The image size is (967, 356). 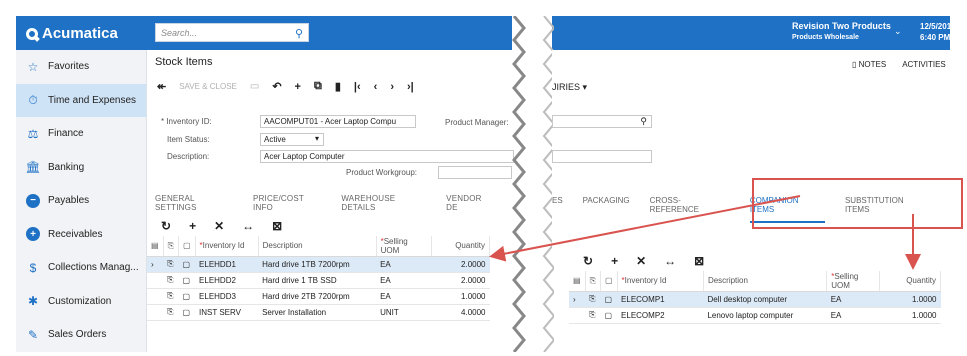 What do you see at coordinates (602, 121) in the screenshot?
I see `product-manager-field: ⚲` at bounding box center [602, 121].